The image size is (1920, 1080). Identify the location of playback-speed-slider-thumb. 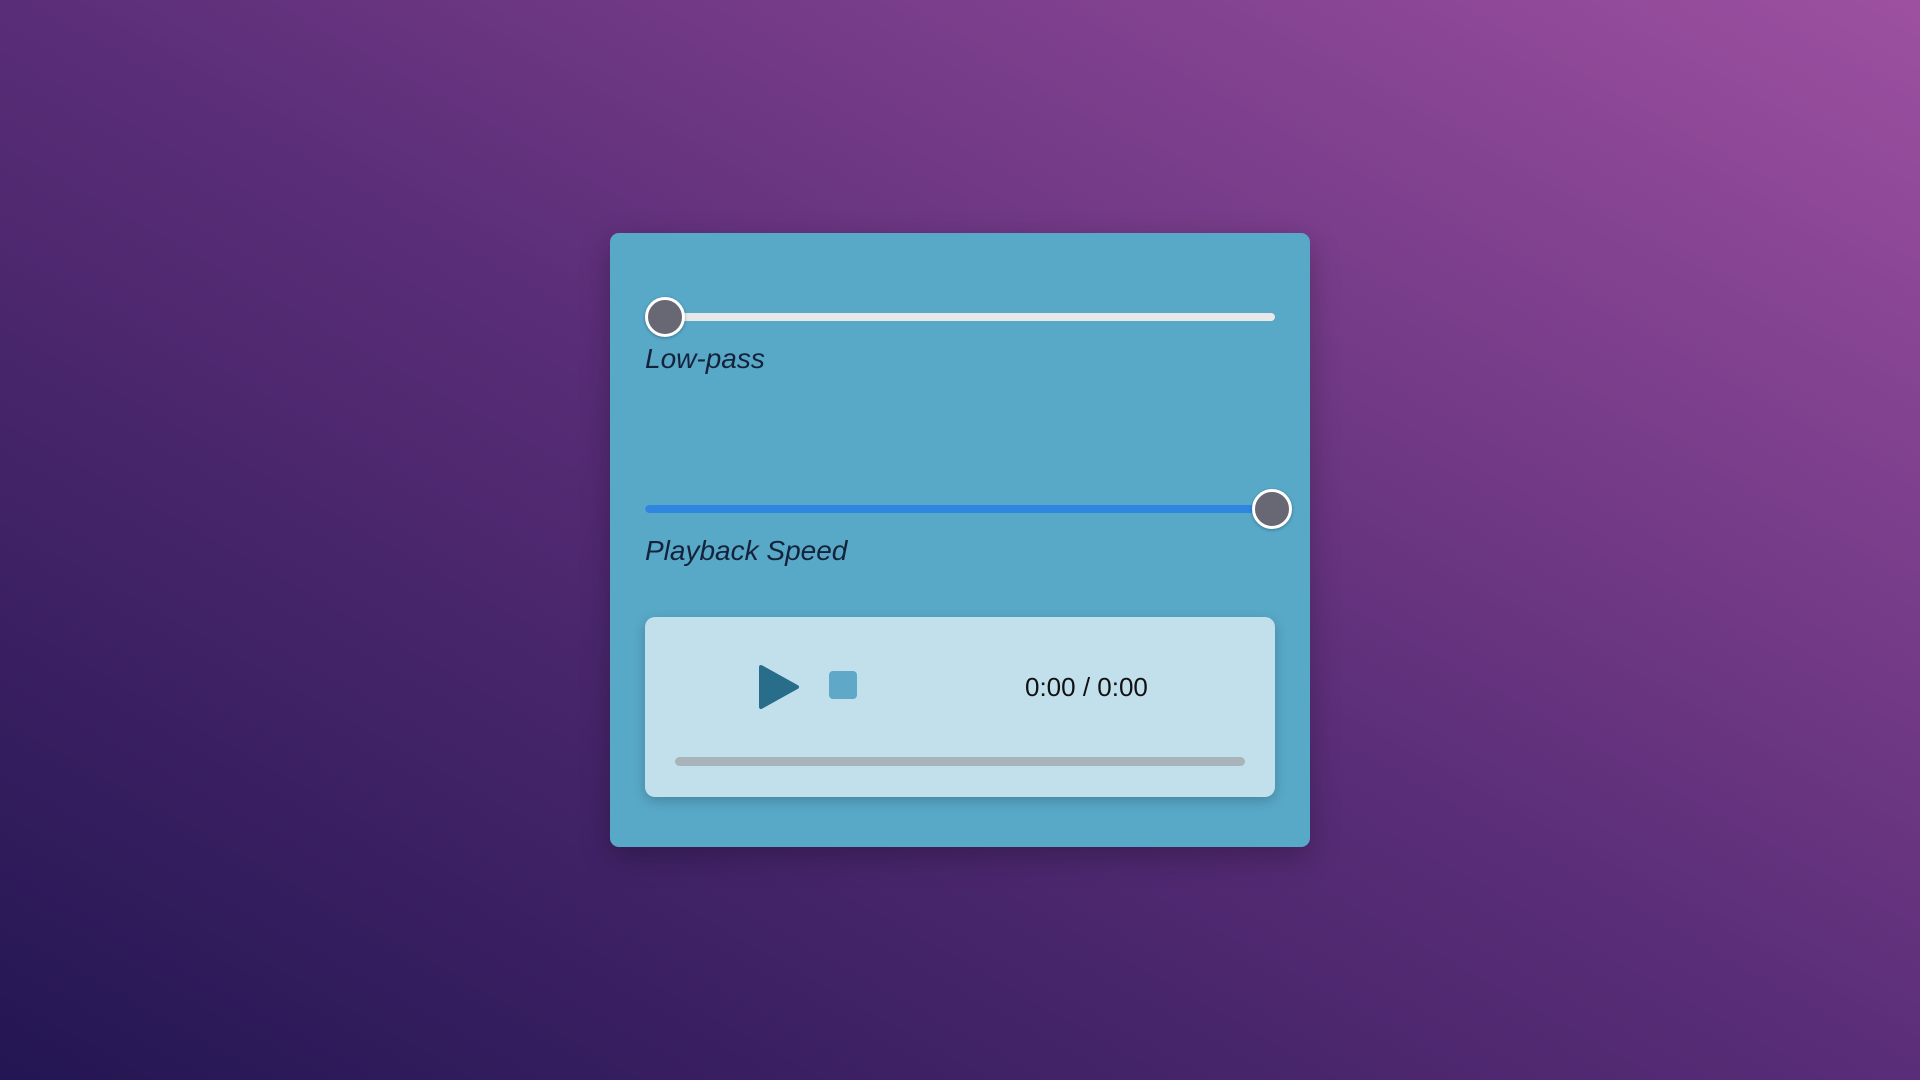
(1272, 509).